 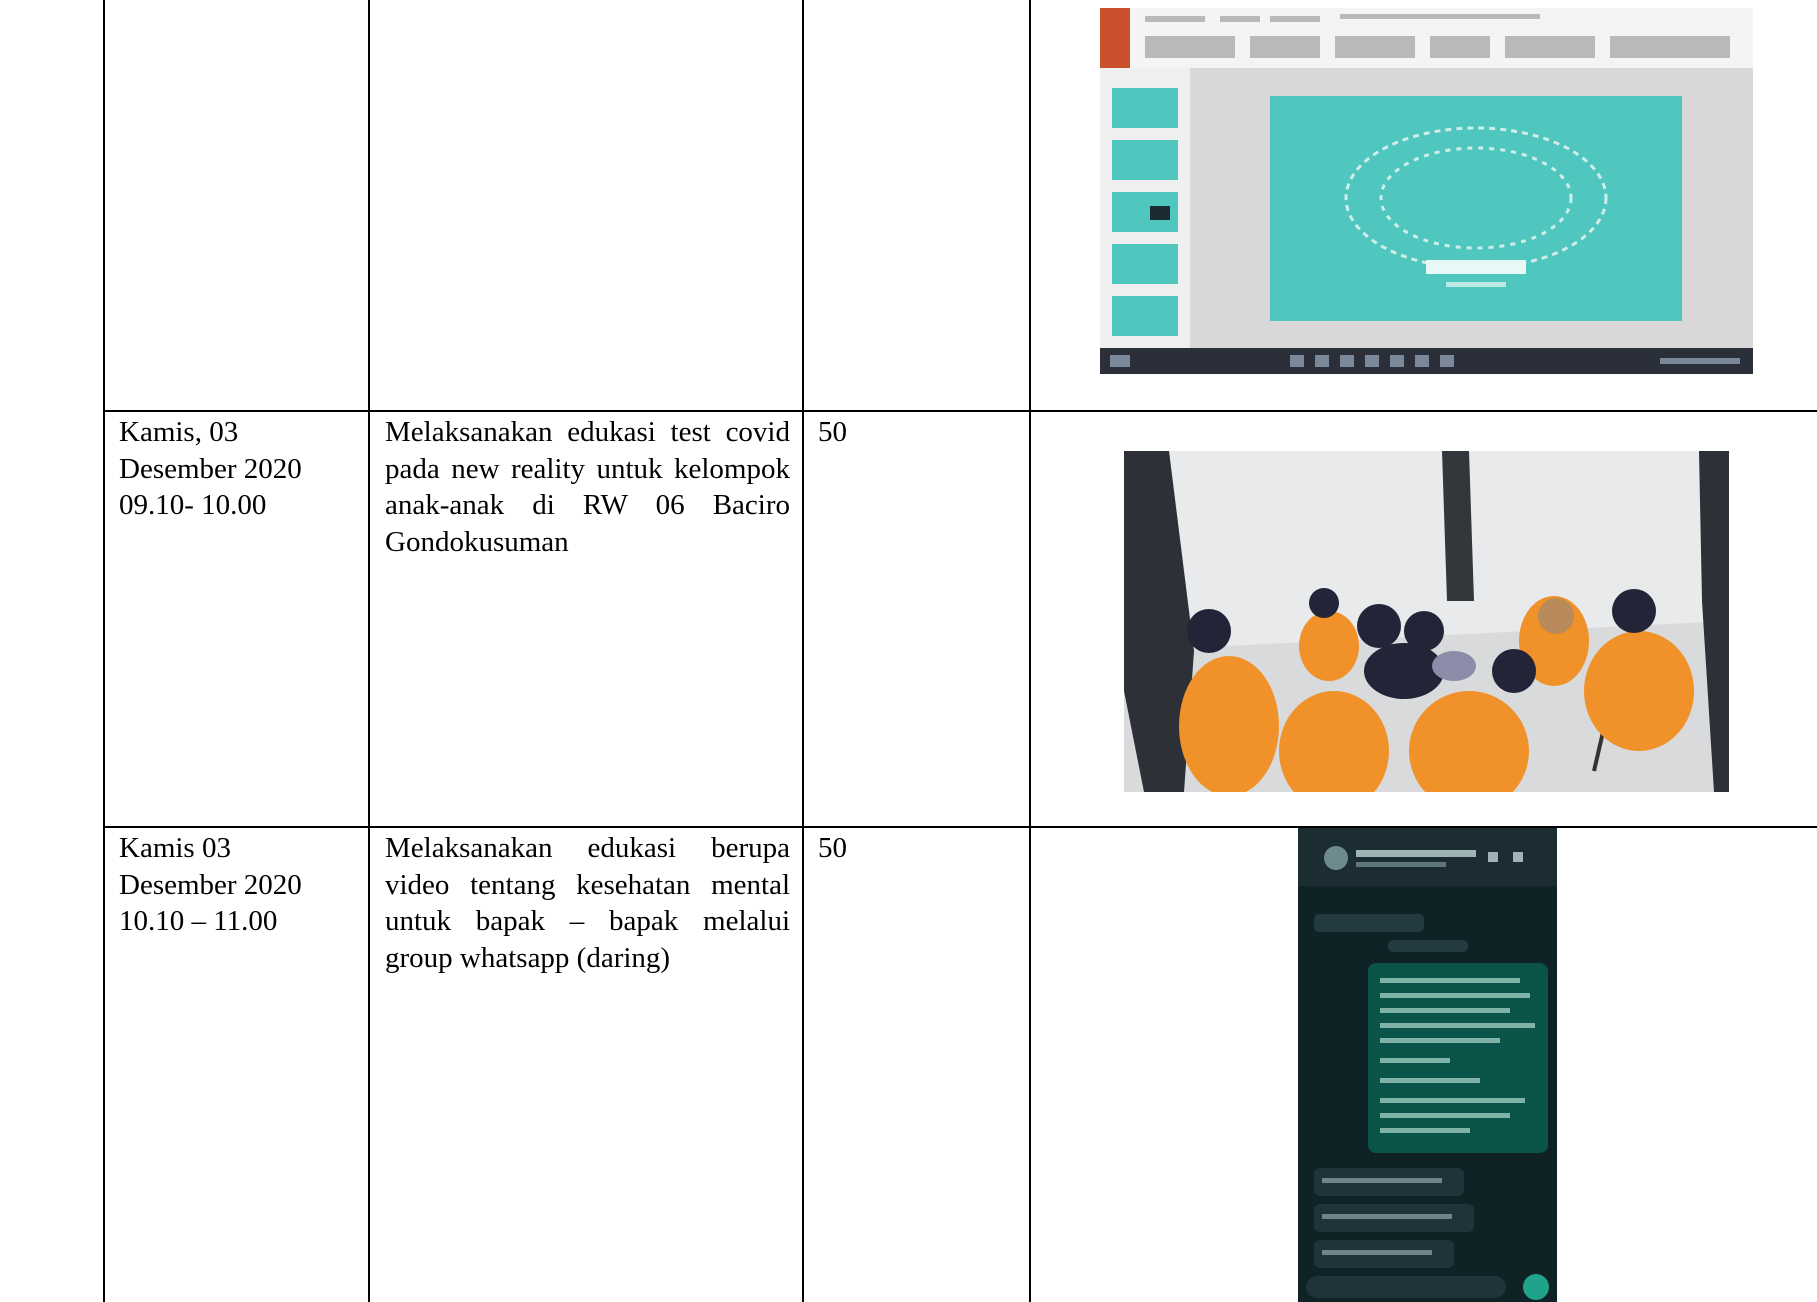 I want to click on presentation-slide-screenshot, so click(x=1426, y=191).